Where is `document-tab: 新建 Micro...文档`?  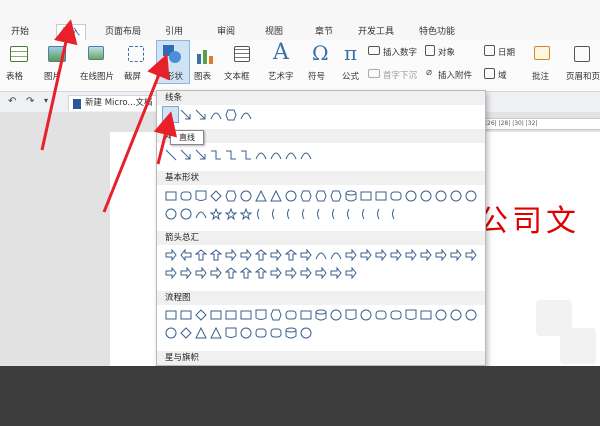
document-tab: 新建 Micro...文档 is located at coordinates (113, 103).